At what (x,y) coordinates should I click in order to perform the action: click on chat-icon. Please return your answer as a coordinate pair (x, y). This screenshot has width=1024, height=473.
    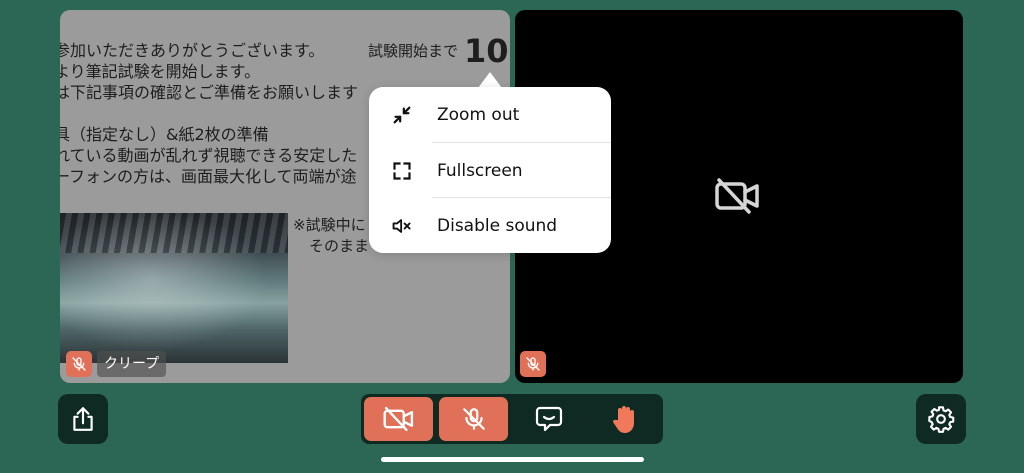
    Looking at the image, I should click on (548, 419).